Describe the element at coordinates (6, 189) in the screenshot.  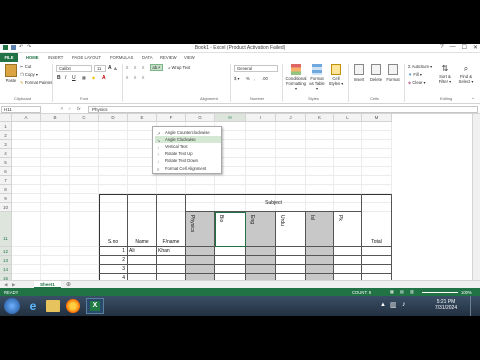
I see `row-header-8: 8` at that location.